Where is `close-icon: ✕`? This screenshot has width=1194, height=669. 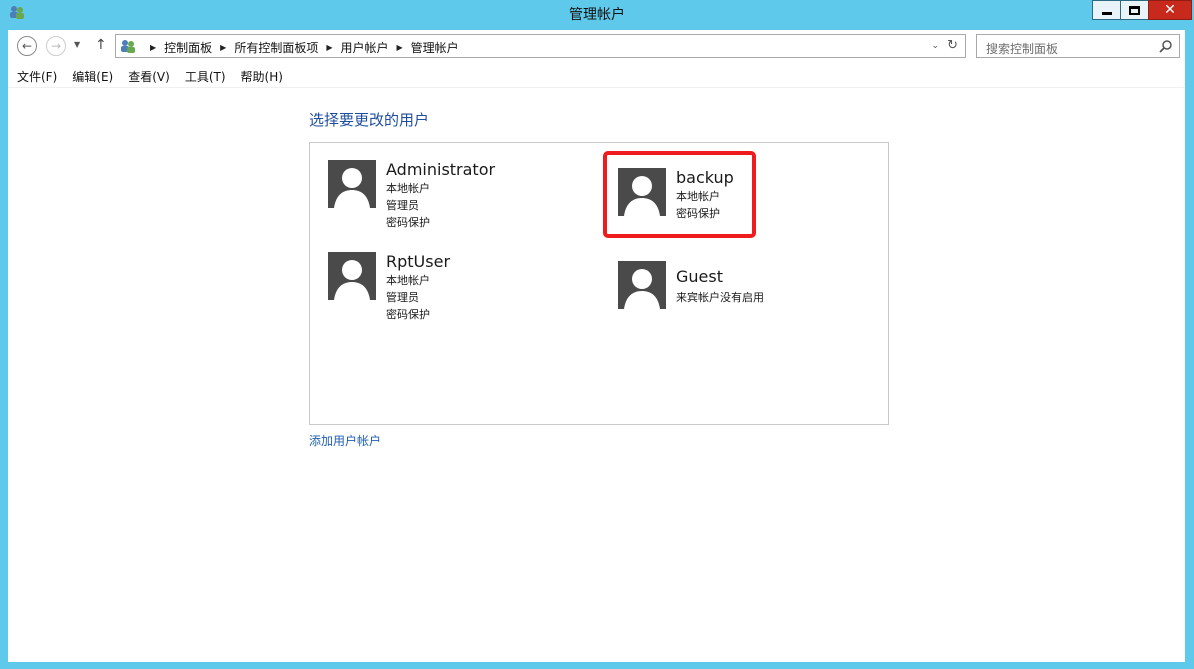 close-icon: ✕ is located at coordinates (1170, 10).